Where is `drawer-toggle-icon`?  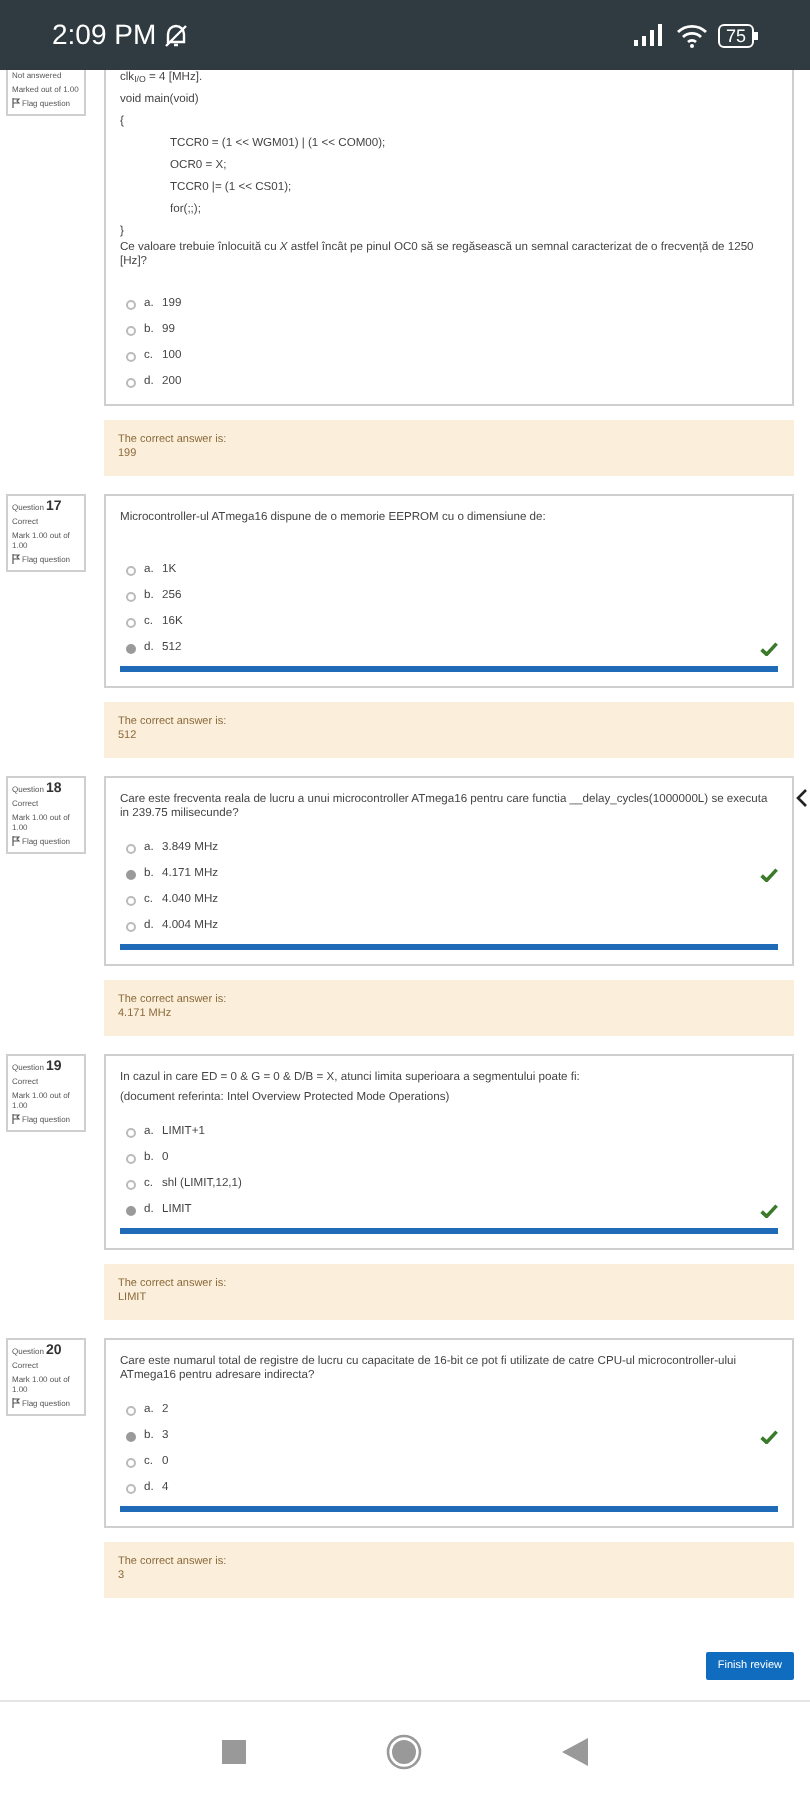 drawer-toggle-icon is located at coordinates (802, 798).